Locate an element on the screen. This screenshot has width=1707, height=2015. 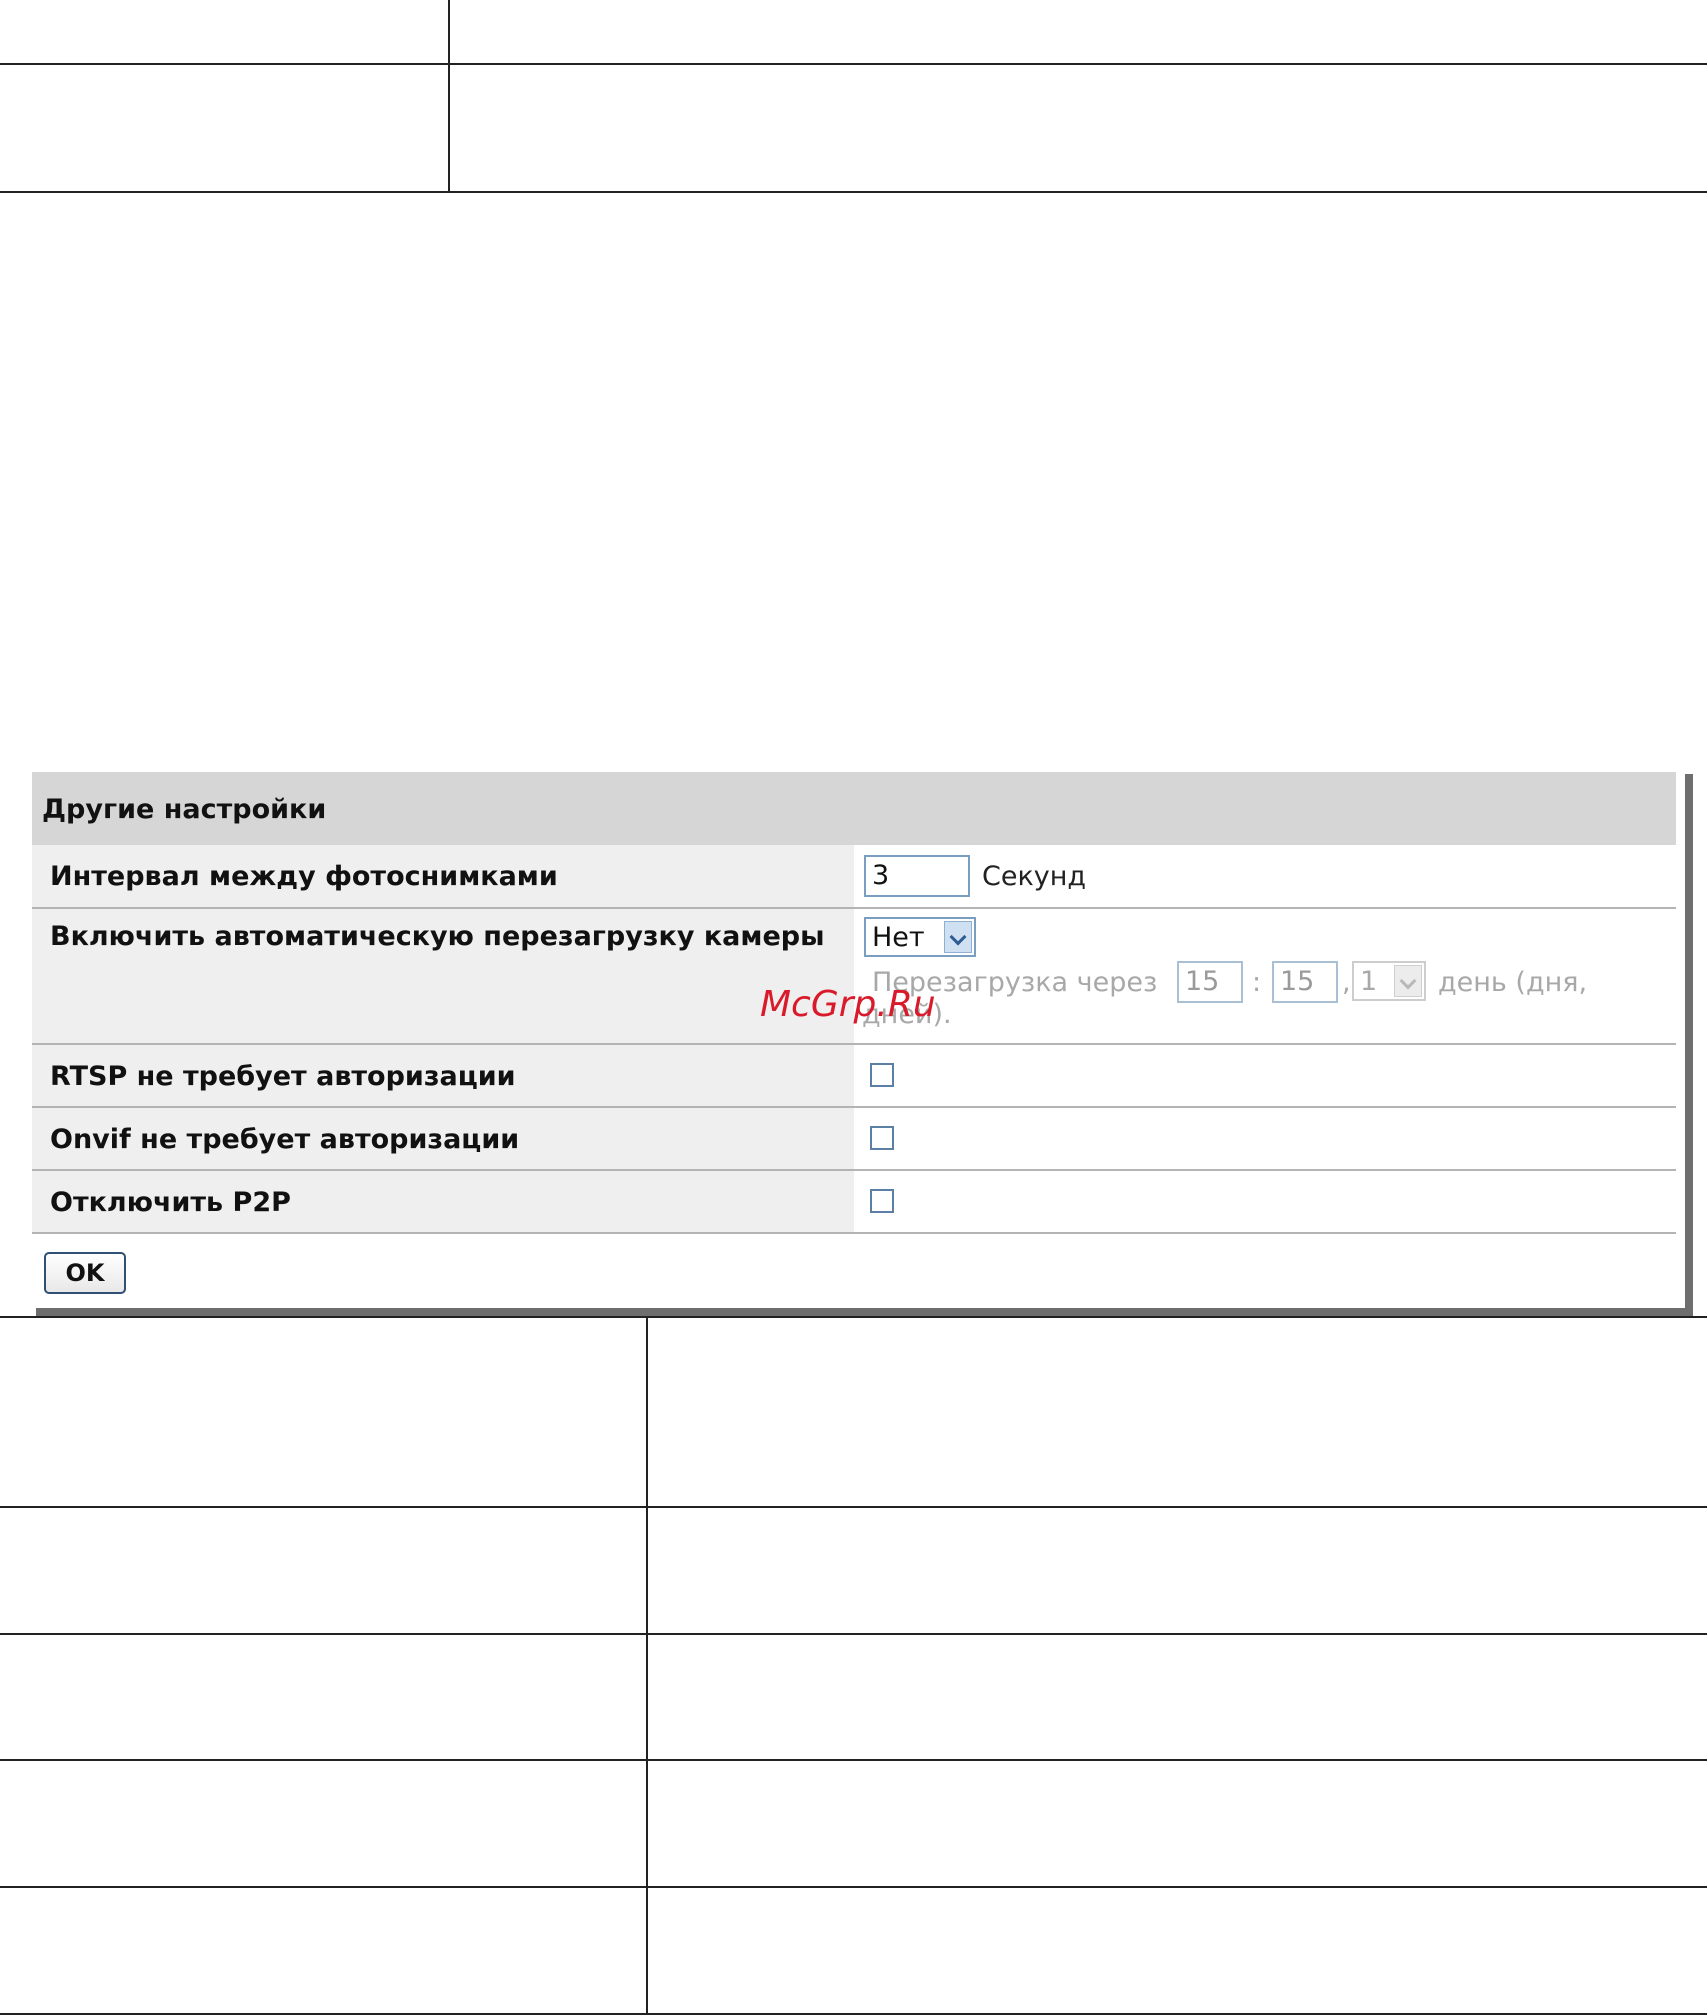
panel-header: Другие настройки is located at coordinates (854, 808).